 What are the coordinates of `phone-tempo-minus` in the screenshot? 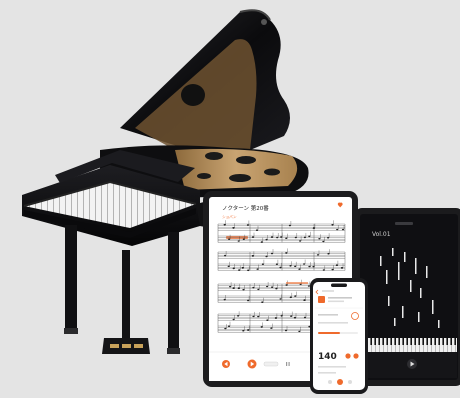 It's located at (348, 356).